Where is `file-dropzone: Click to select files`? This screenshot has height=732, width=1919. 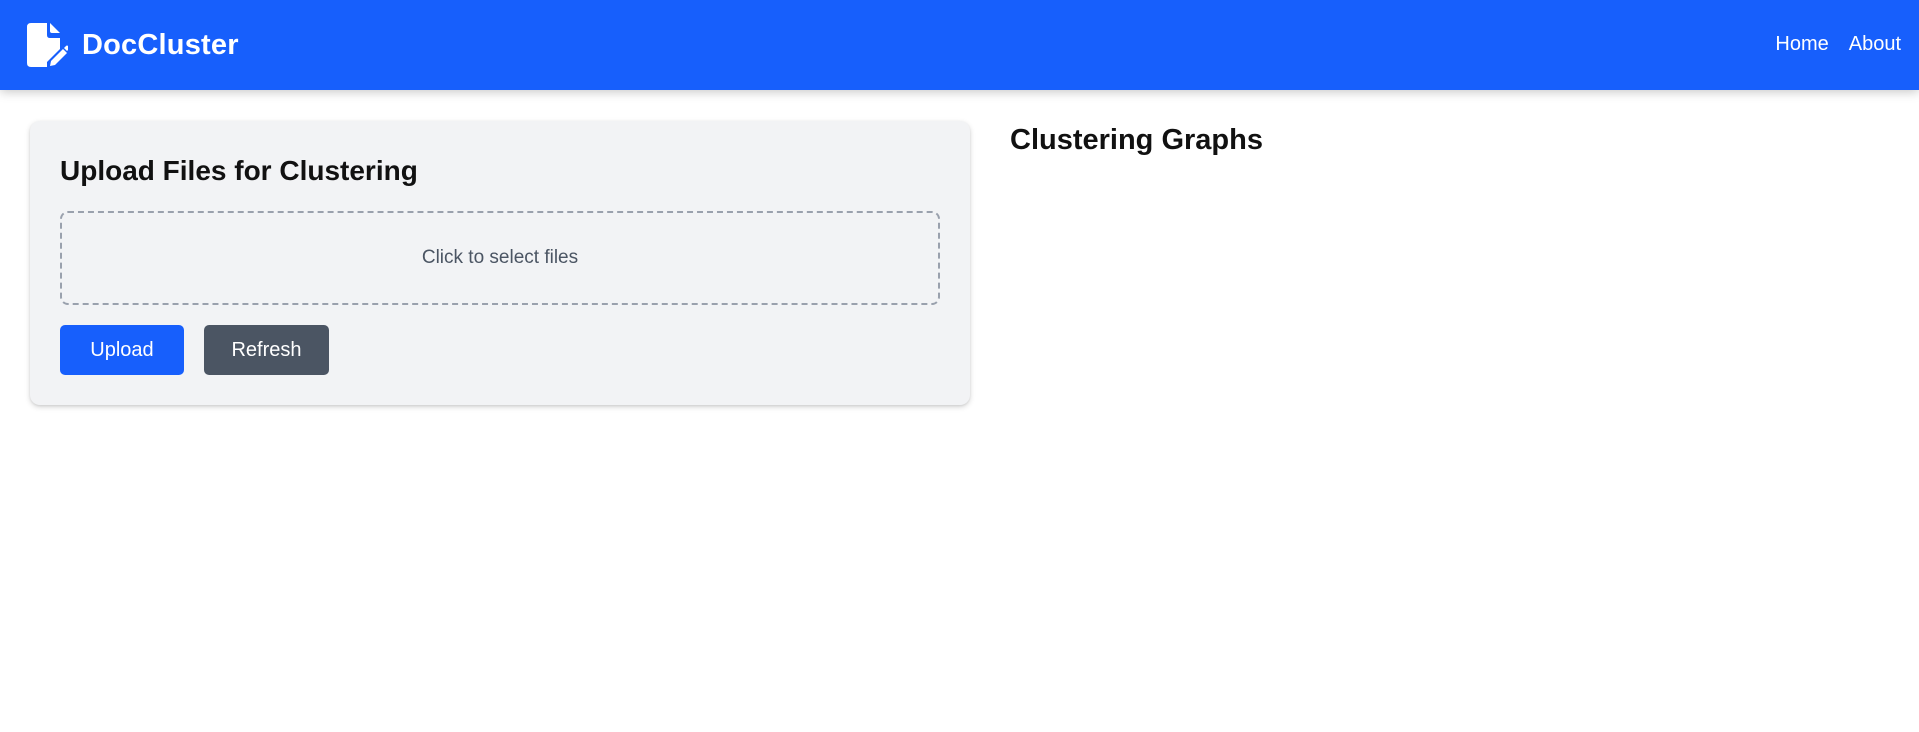
file-dropzone: Click to select files is located at coordinates (500, 258).